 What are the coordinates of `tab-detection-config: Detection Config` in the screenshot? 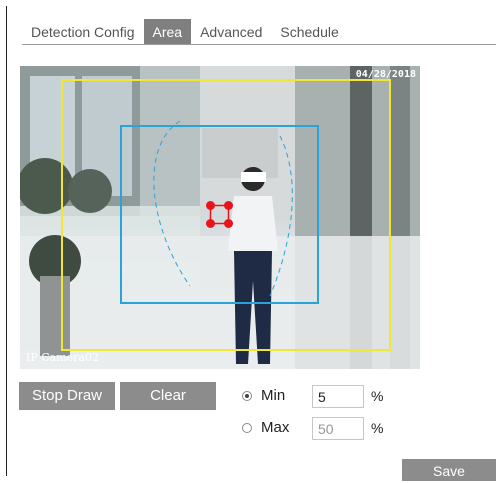 It's located at (83, 32).